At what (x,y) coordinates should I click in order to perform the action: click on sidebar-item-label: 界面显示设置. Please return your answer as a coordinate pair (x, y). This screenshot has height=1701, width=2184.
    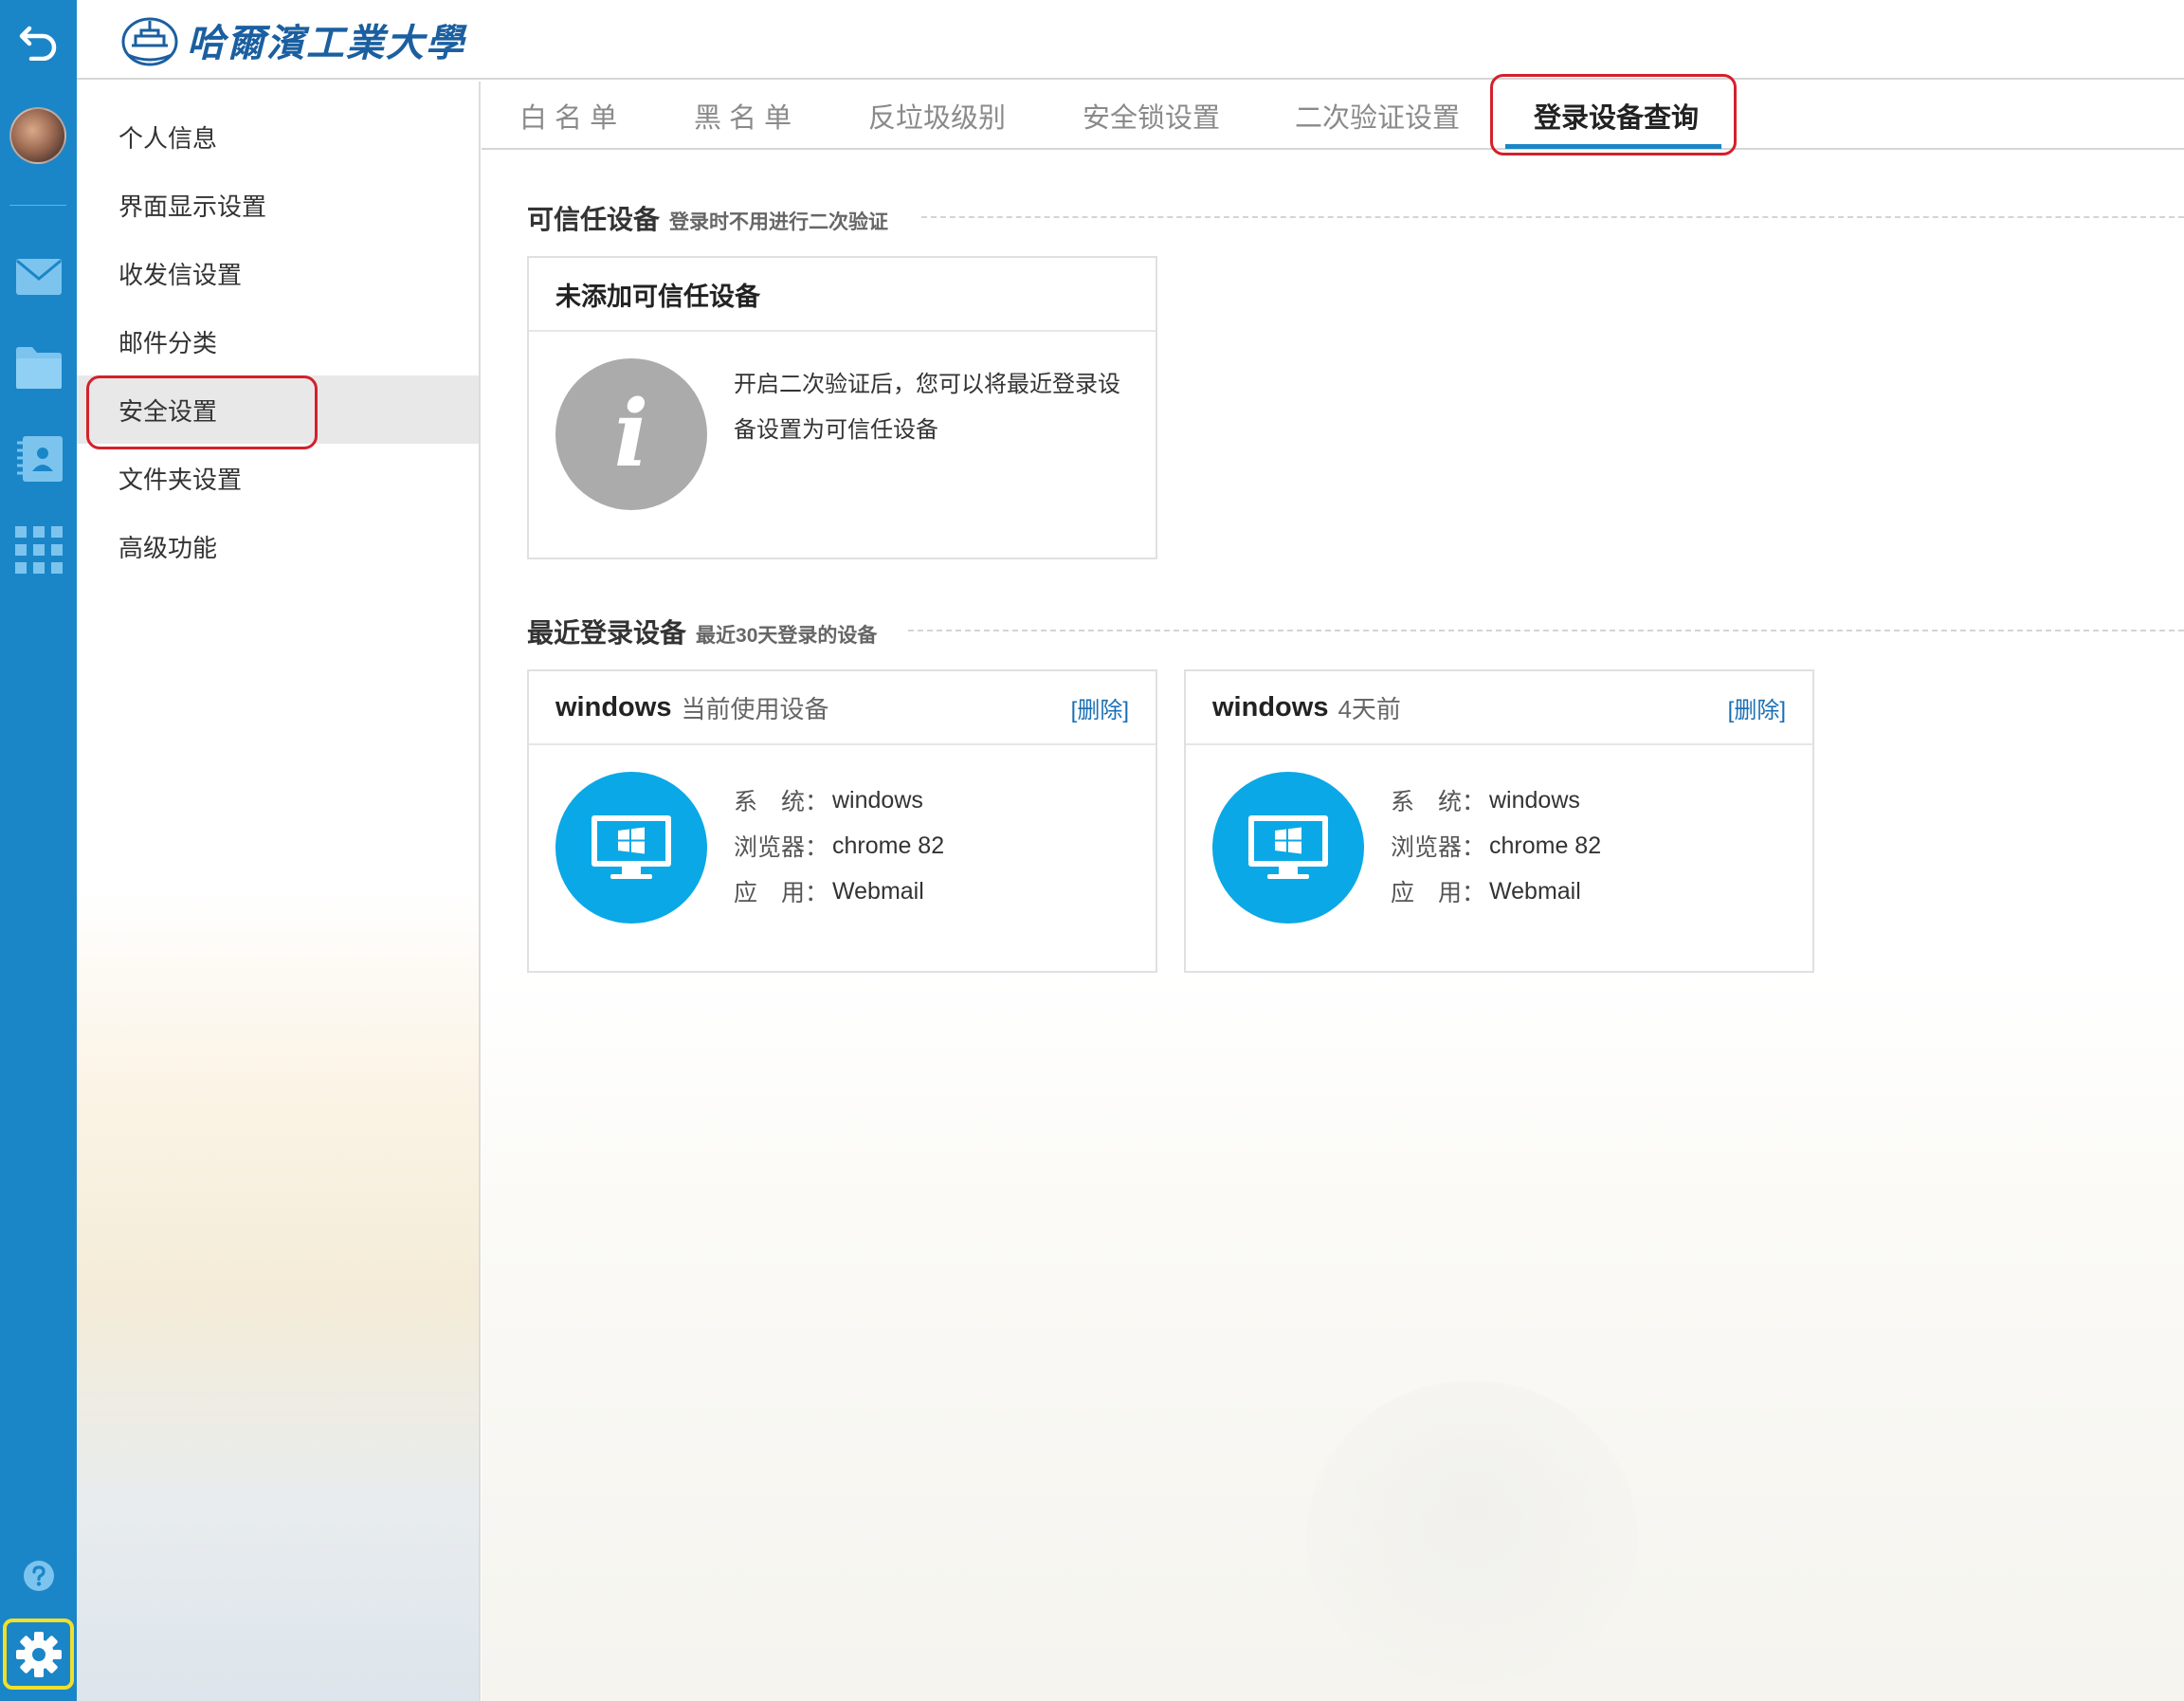
    Looking at the image, I should click on (192, 206).